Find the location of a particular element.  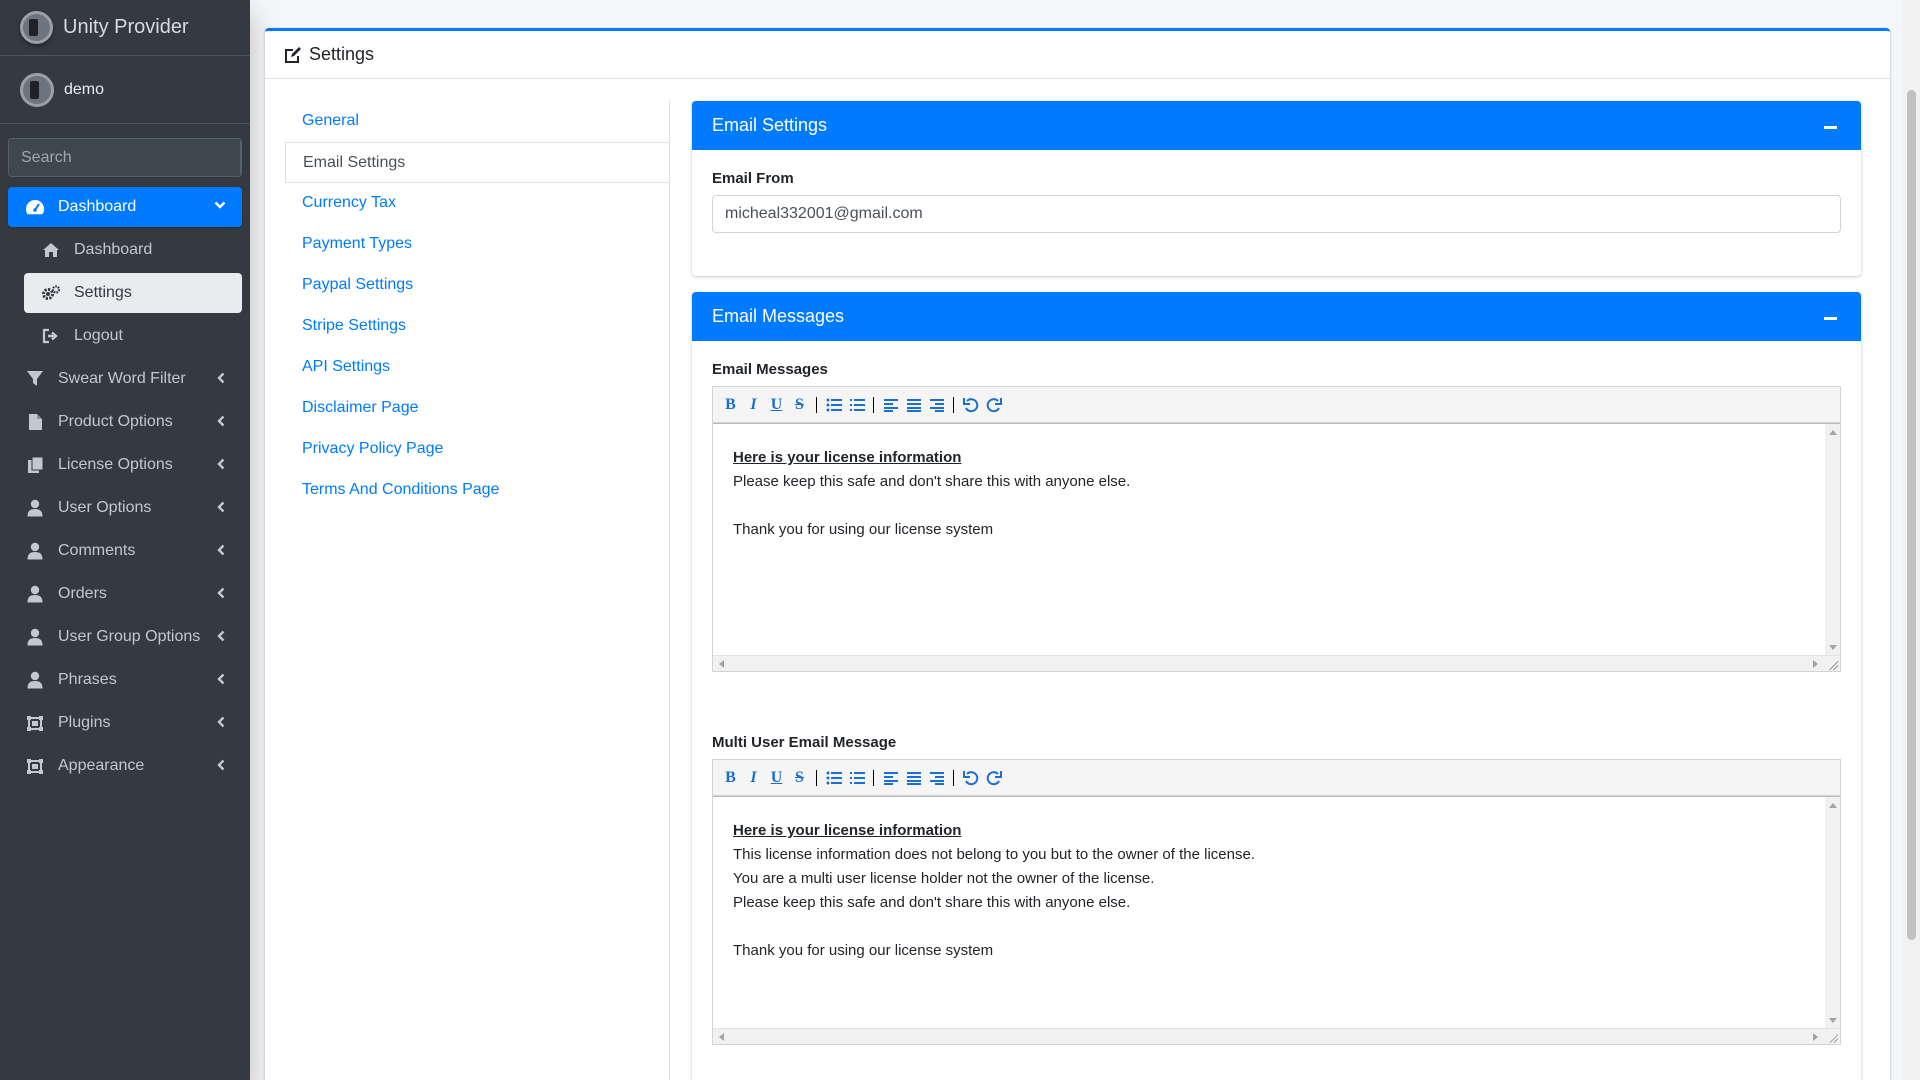

email-messages-title: Email Messages is located at coordinates (778, 316).